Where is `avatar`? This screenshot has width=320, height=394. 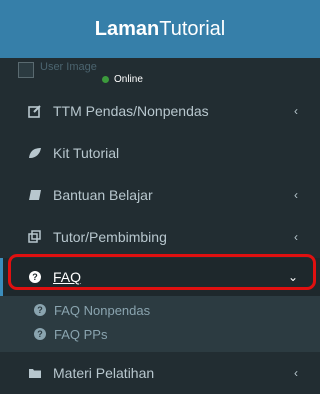 avatar is located at coordinates (26, 70).